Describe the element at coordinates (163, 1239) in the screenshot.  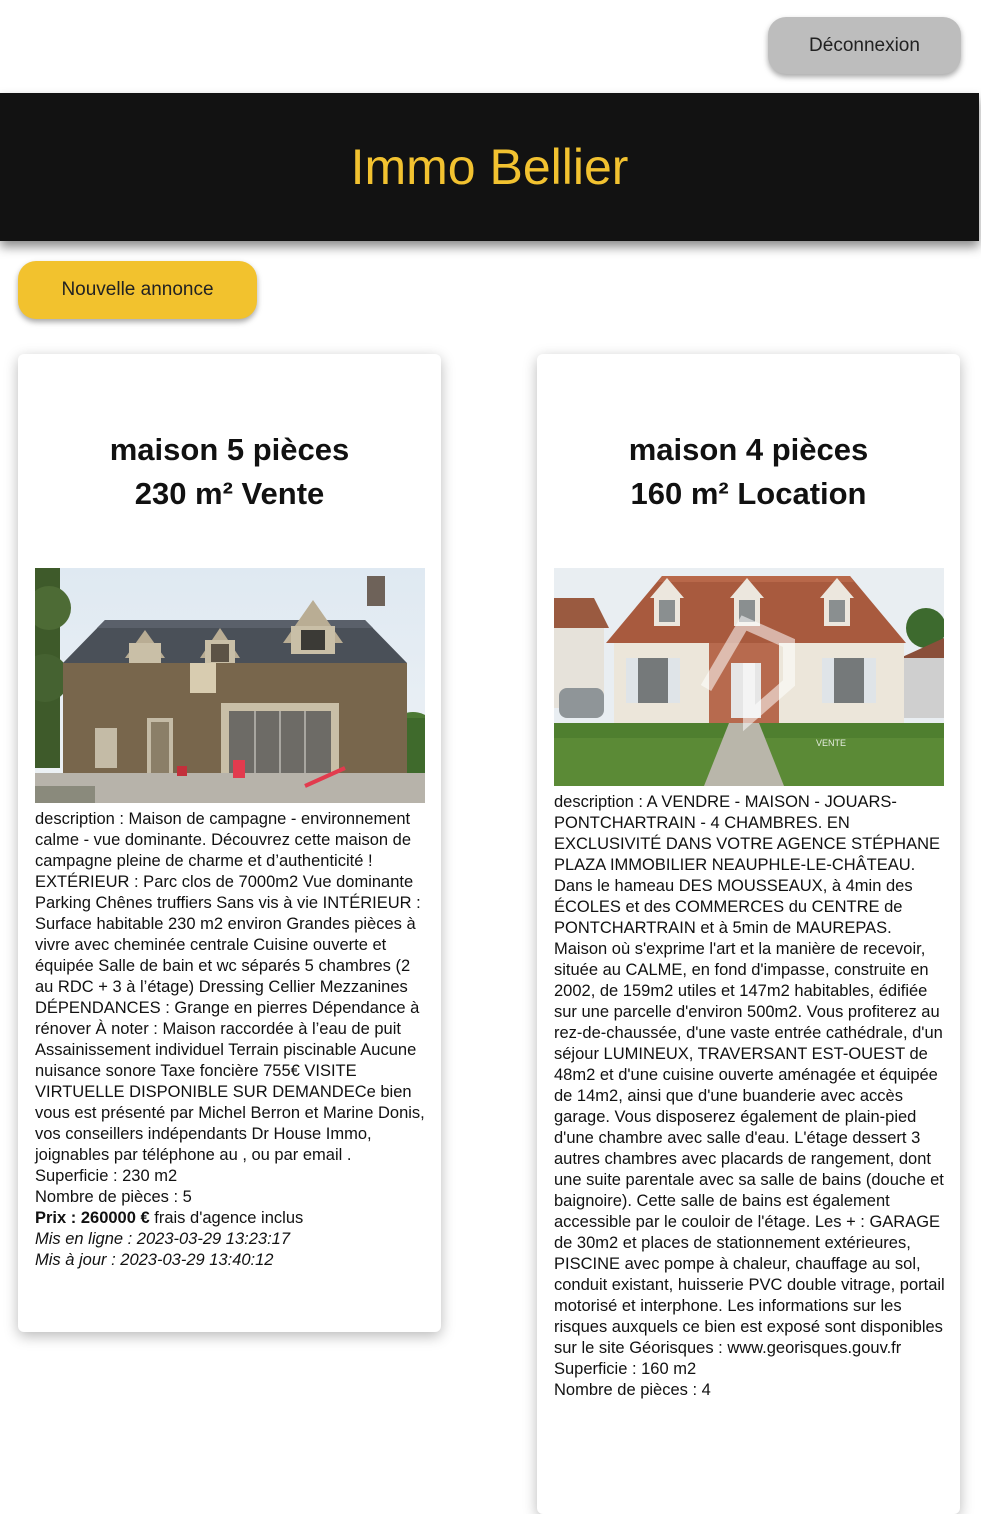
I see `listing-online-date: Mis en ligne : 2023-03-29 13:23:17` at that location.